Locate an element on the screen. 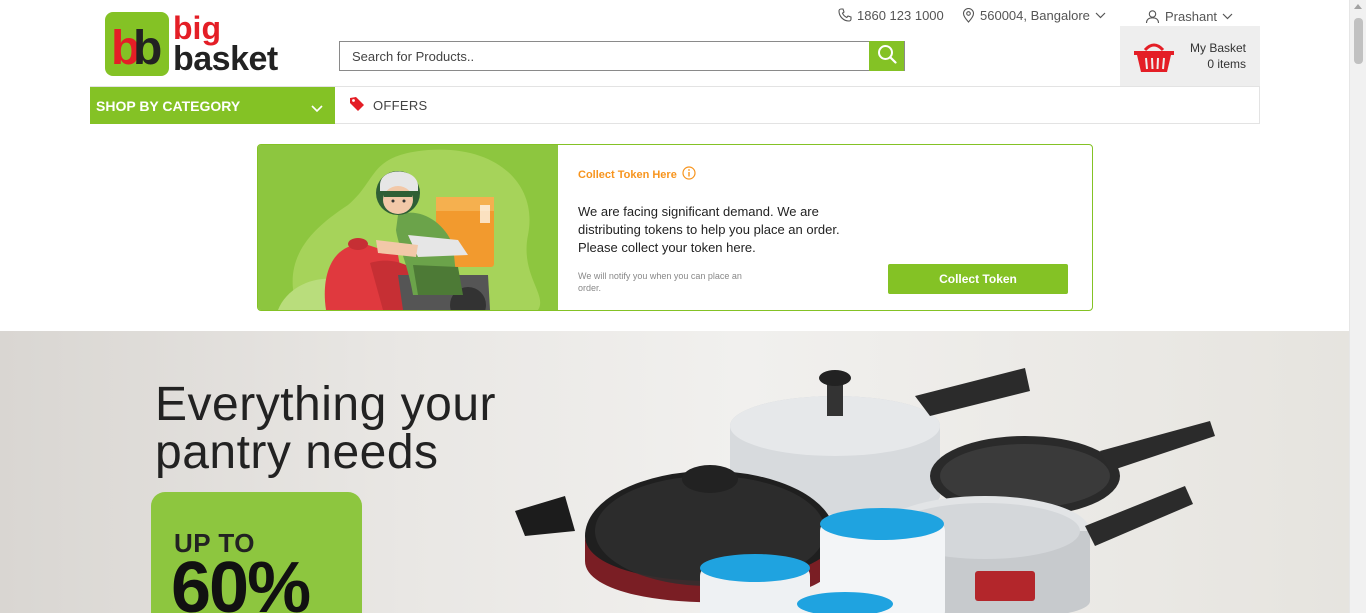 The height and width of the screenshot is (613, 1366). logo-mark: b b is located at coordinates (137, 44).